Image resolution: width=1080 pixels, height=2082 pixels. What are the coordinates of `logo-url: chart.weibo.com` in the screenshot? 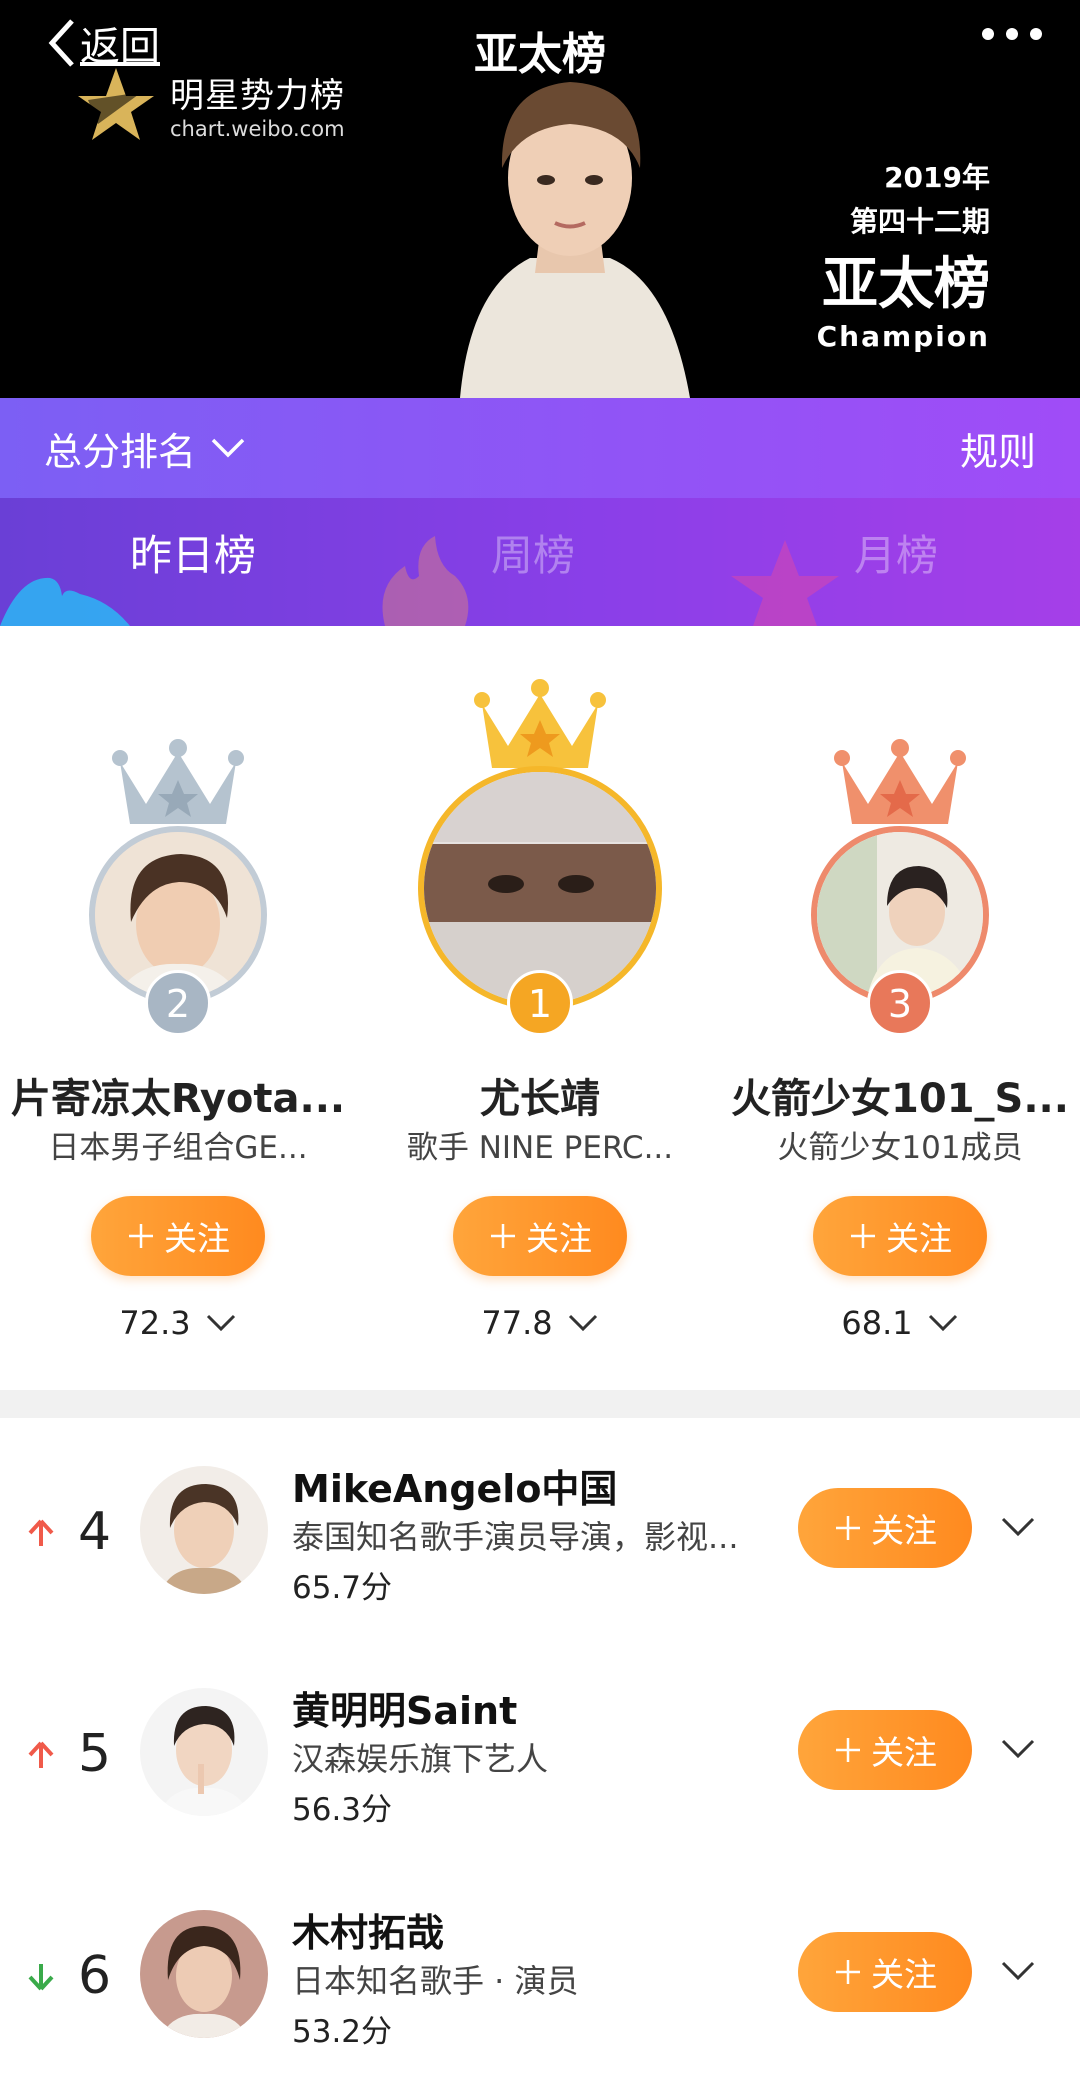 It's located at (257, 128).